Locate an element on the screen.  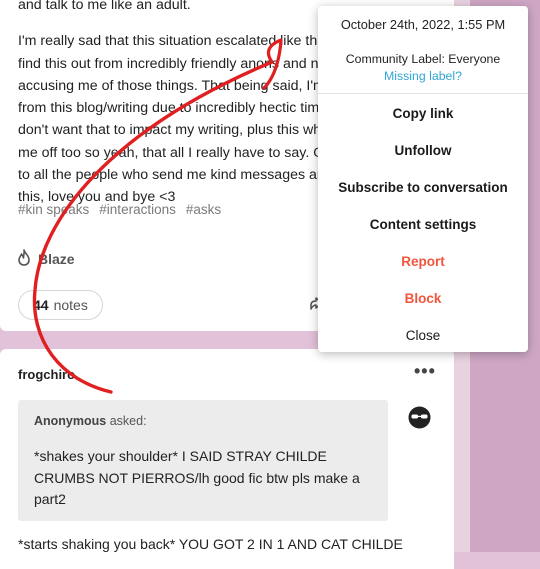
notes-button: 44 notes is located at coordinates (60, 305).